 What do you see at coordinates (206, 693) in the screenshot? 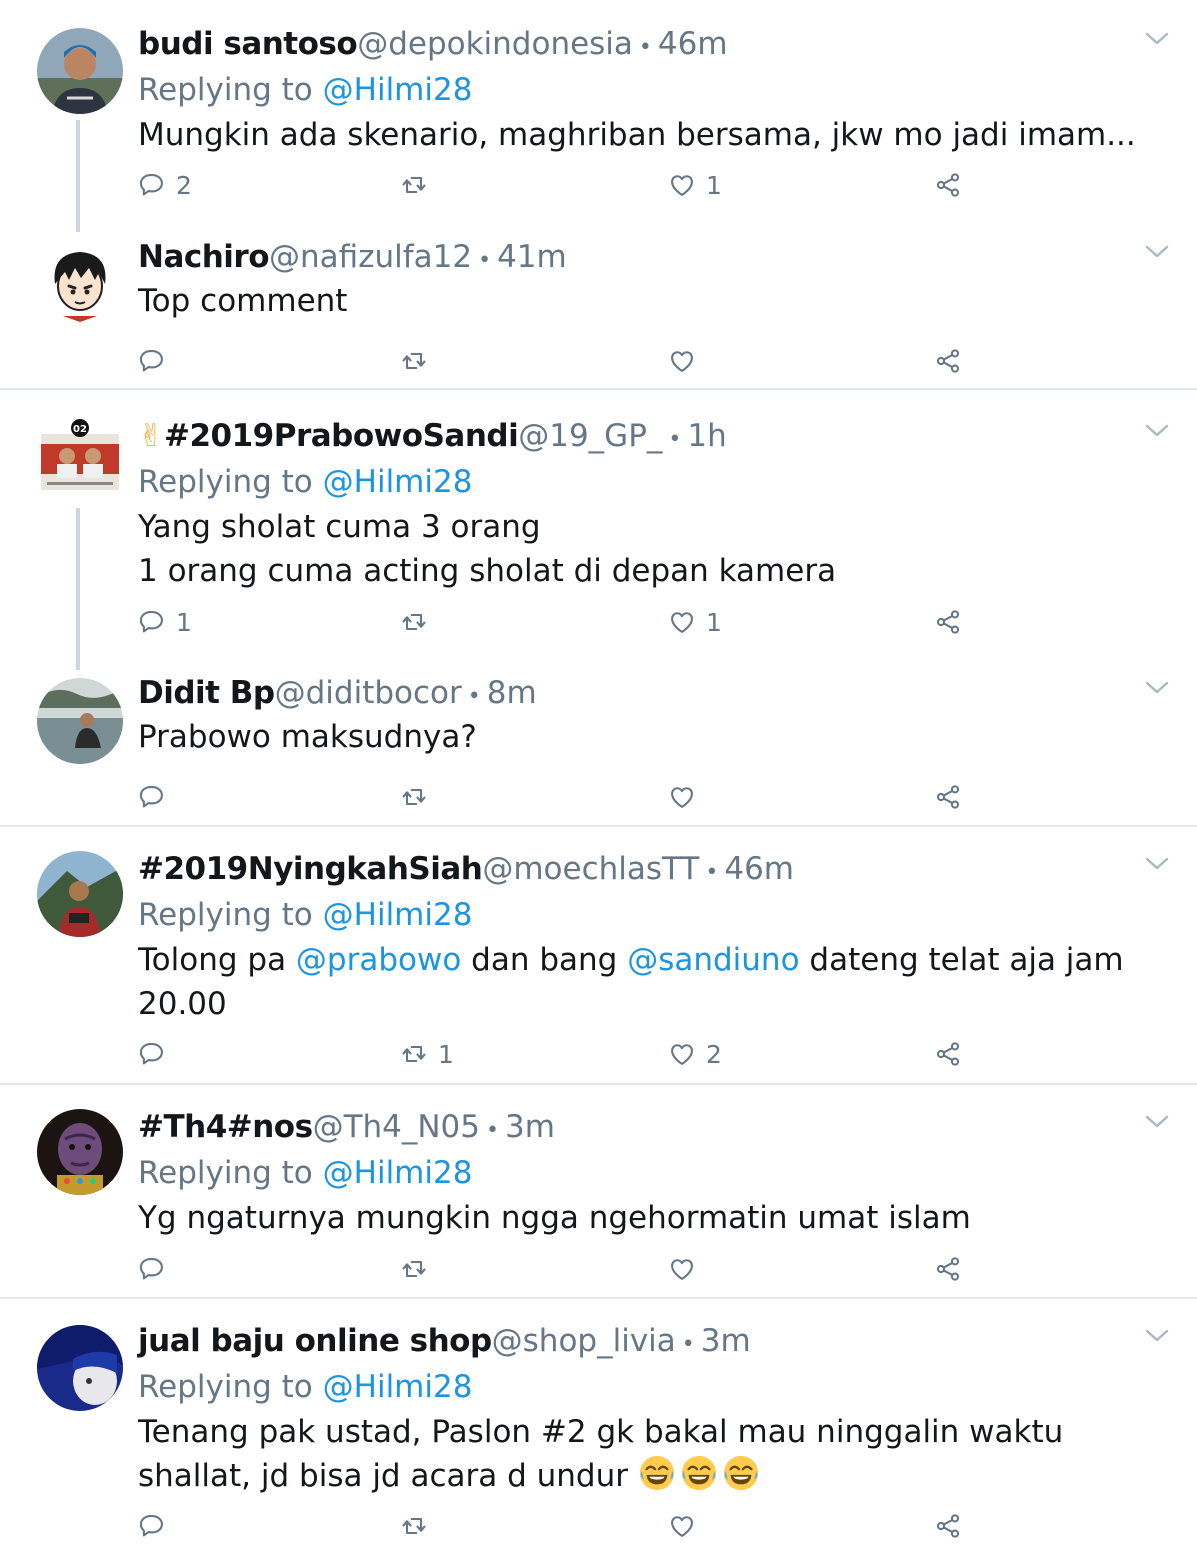
I see `display-name: Didit Bp` at bounding box center [206, 693].